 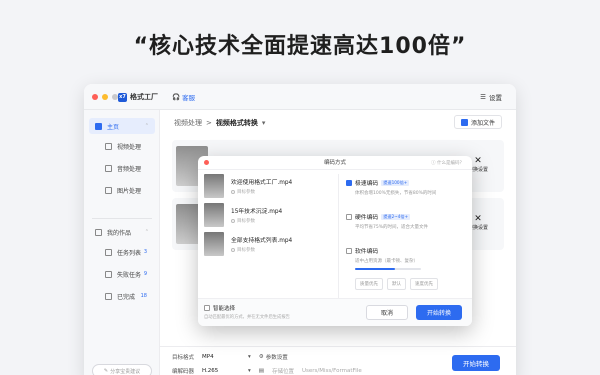 What do you see at coordinates (214, 215) in the screenshot?
I see `video-thumbnail` at bounding box center [214, 215].